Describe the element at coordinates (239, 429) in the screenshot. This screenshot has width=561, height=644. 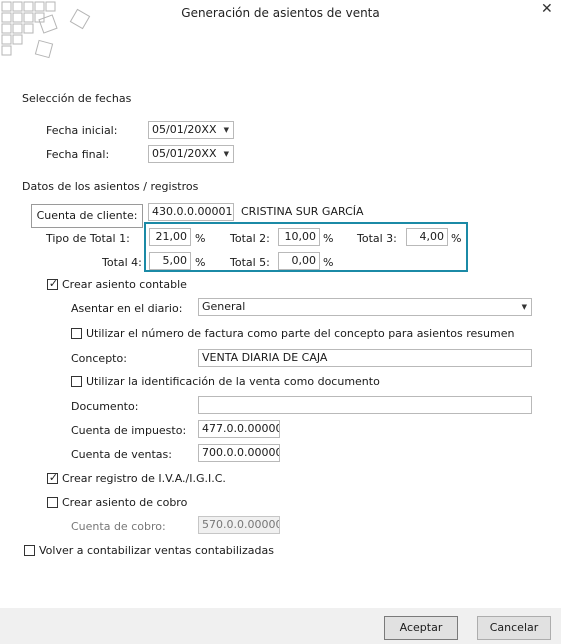
I see `tax-account-field: 477.0.0.00000` at that location.